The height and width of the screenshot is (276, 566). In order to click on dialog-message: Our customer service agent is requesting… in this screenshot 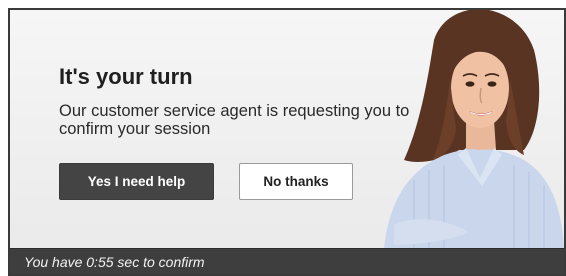, I will do `click(234, 120)`.